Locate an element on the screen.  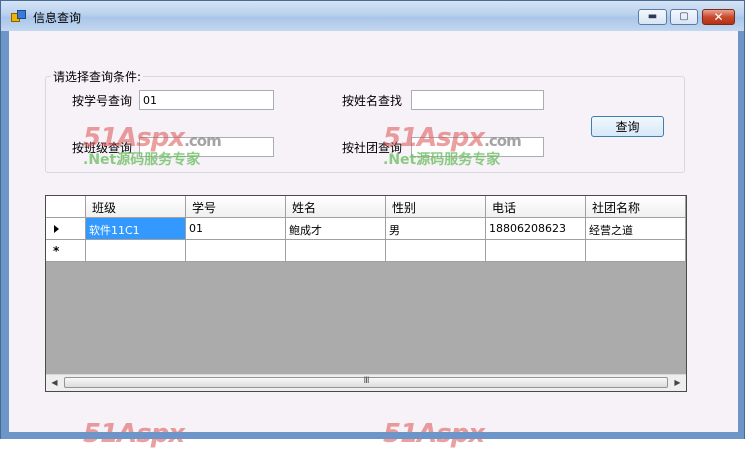
scroll-grip-icon: III is located at coordinates (366, 381).